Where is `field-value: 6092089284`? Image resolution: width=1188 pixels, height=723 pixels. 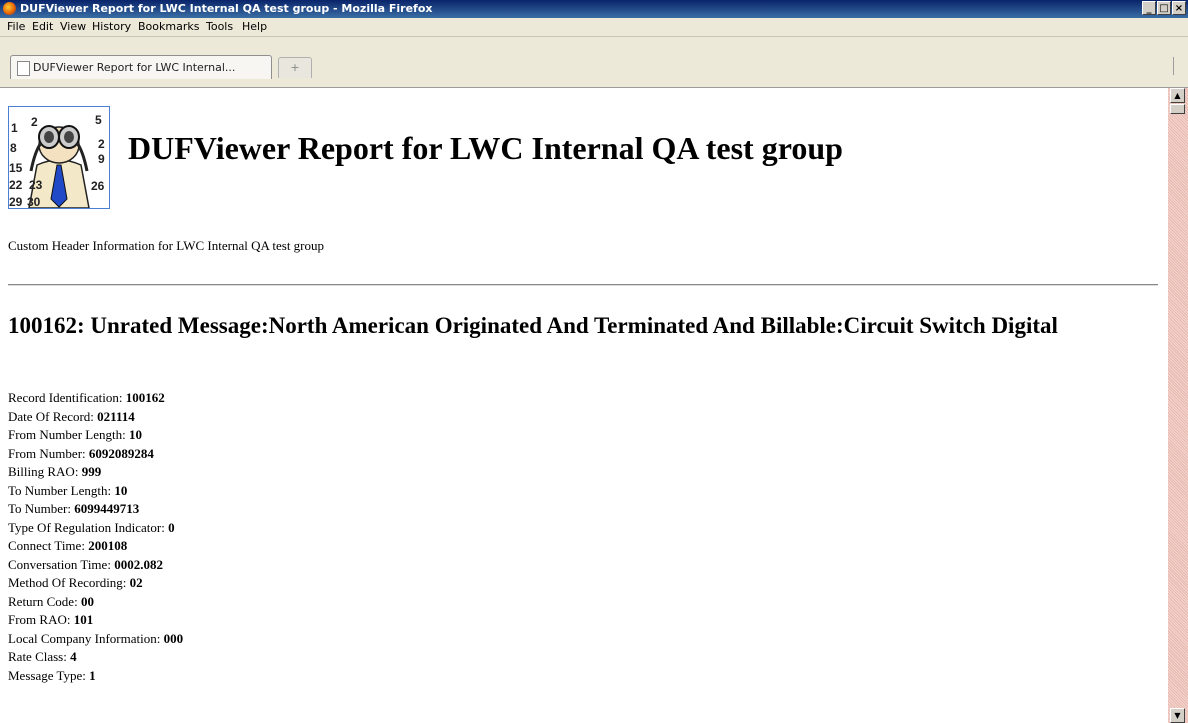
field-value: 6092089284 is located at coordinates (121, 453).